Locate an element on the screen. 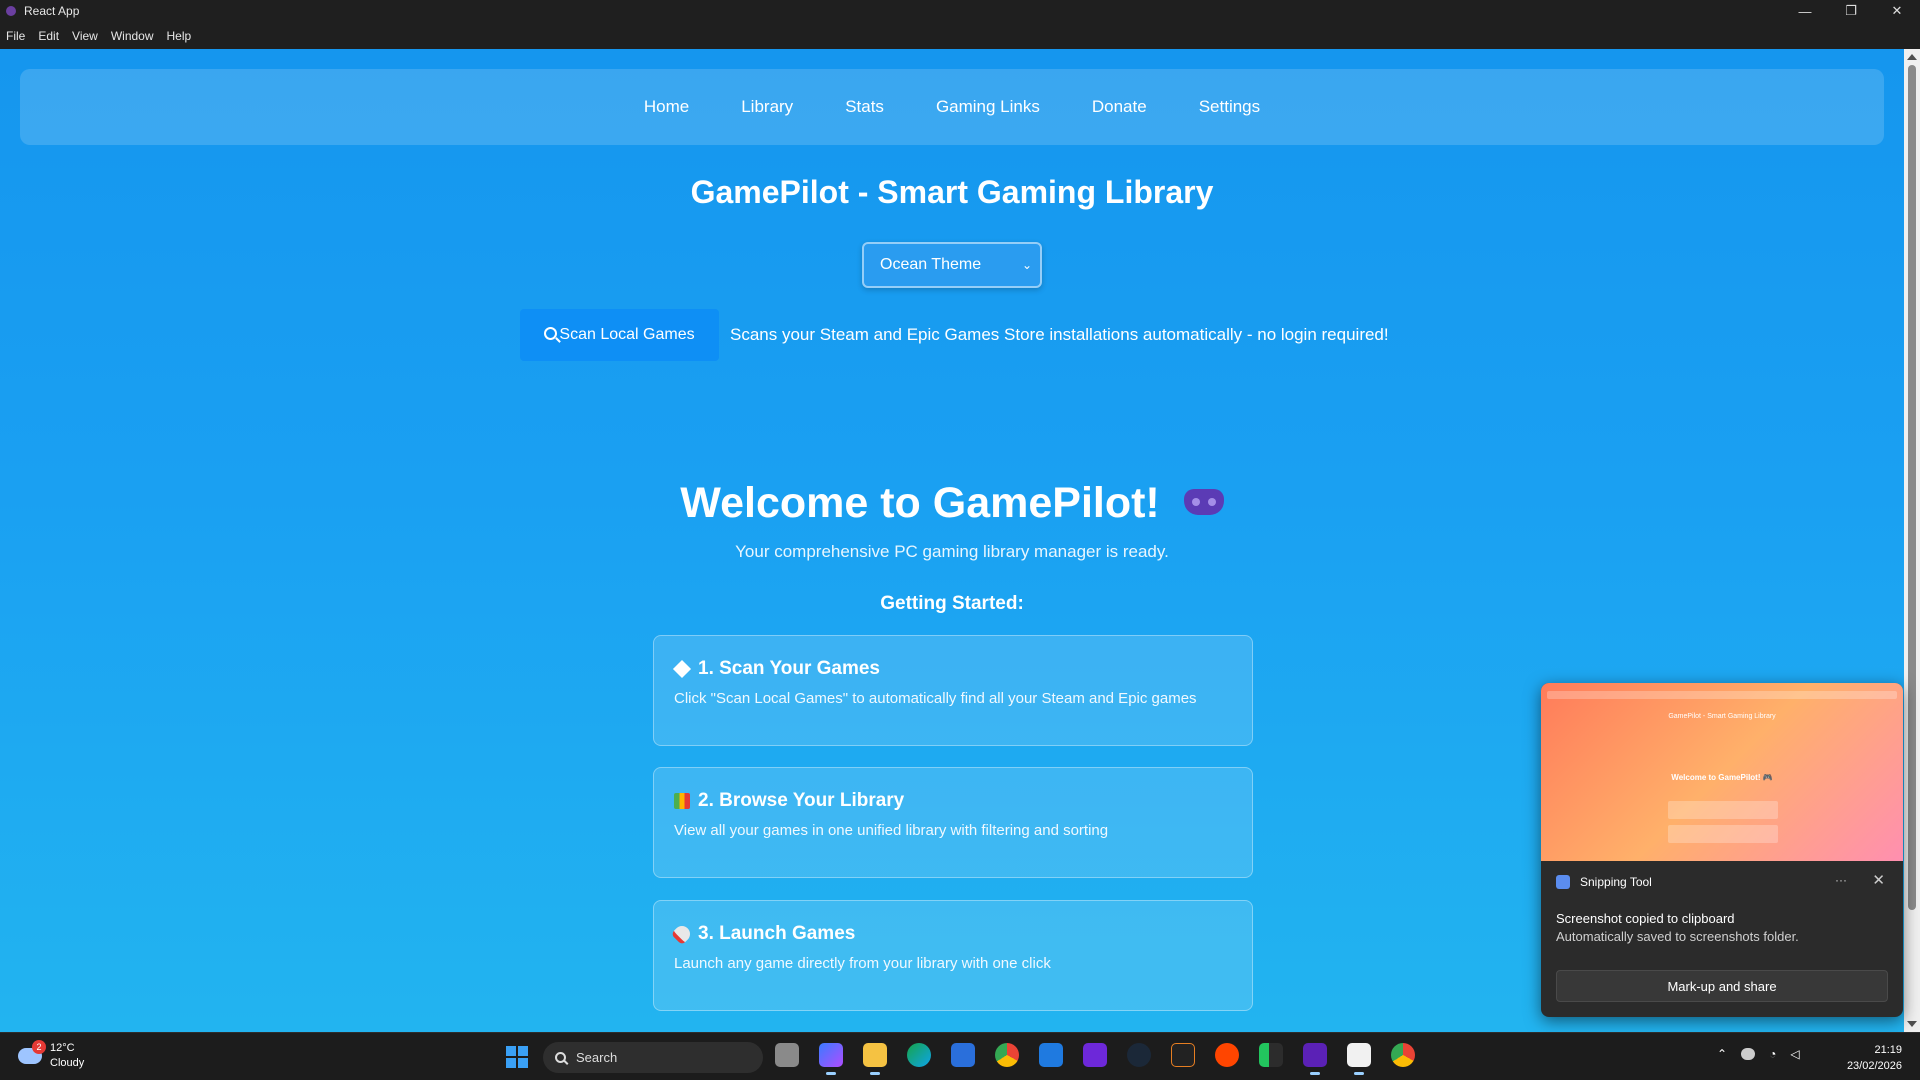  vpn-icon is located at coordinates (1095, 1055).